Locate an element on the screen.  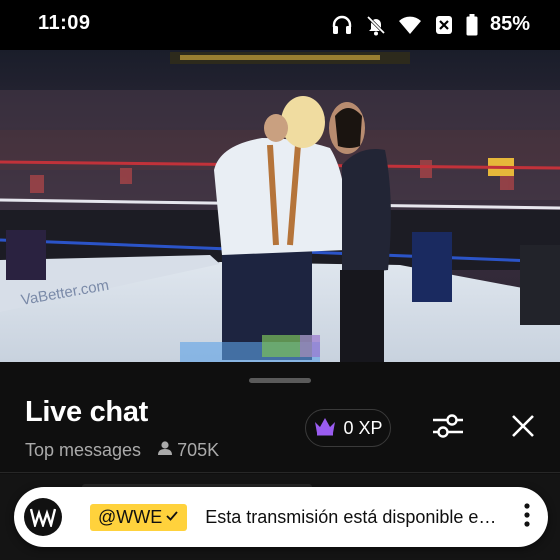
sliders-icon is located at coordinates (448, 428).